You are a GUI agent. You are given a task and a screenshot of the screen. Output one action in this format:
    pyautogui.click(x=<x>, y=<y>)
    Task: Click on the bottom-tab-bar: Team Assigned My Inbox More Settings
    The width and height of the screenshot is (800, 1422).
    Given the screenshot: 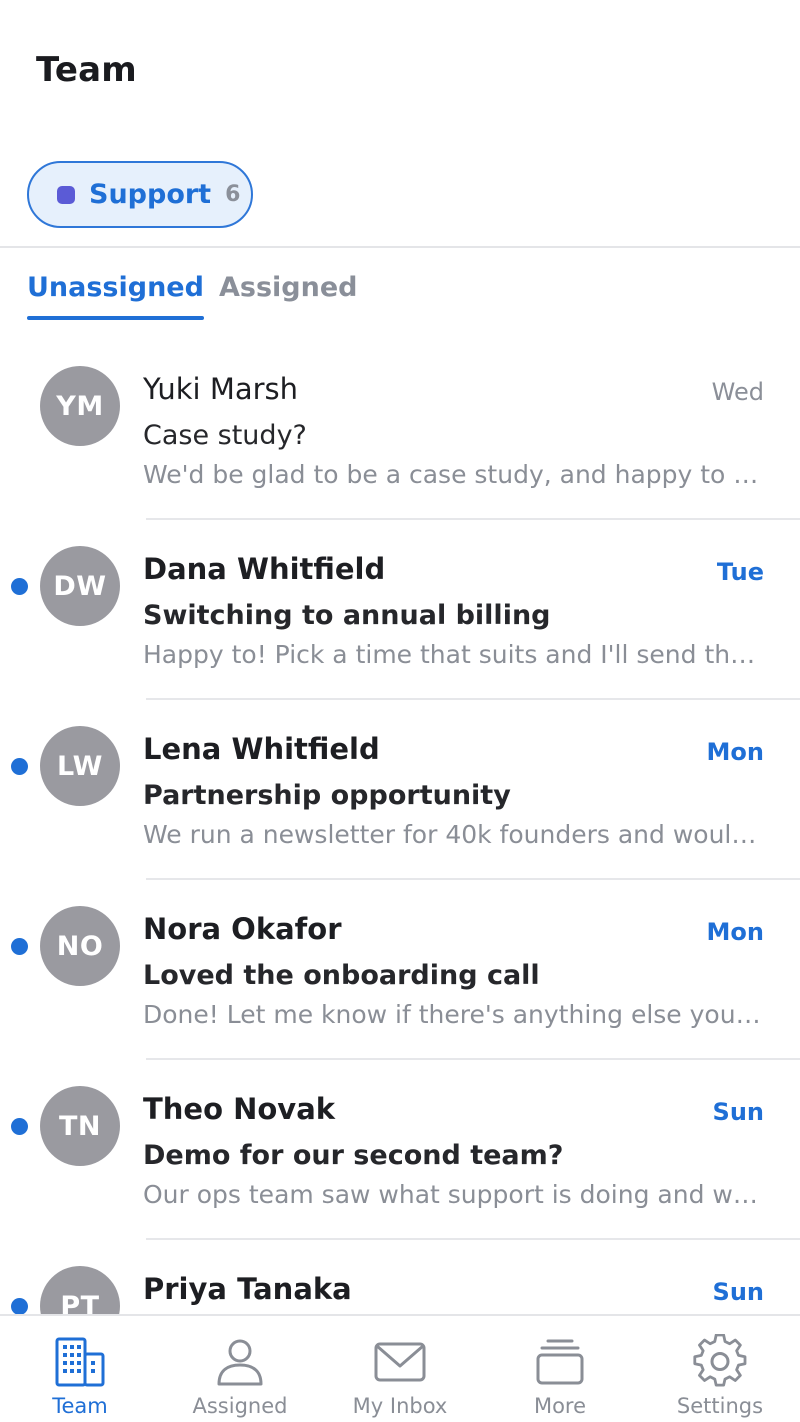 What is the action you would take?
    pyautogui.click(x=400, y=1368)
    